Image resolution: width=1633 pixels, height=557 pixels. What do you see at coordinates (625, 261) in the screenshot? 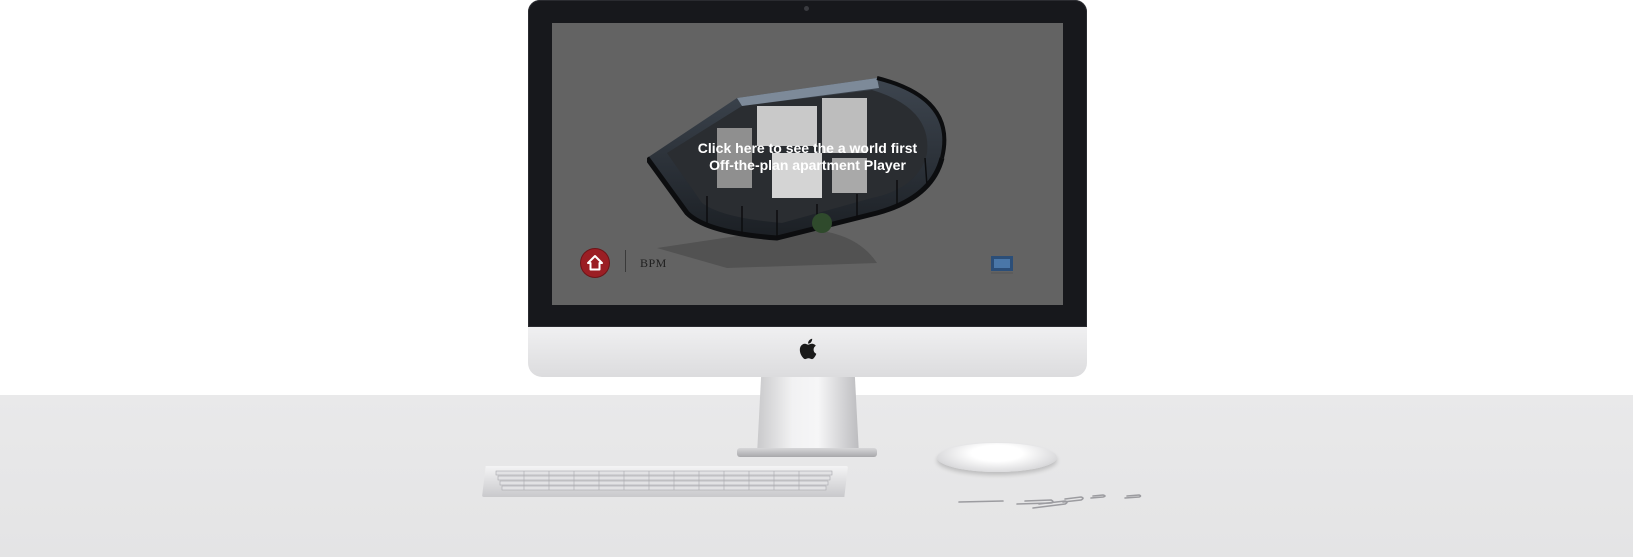
I see `logo-divider` at bounding box center [625, 261].